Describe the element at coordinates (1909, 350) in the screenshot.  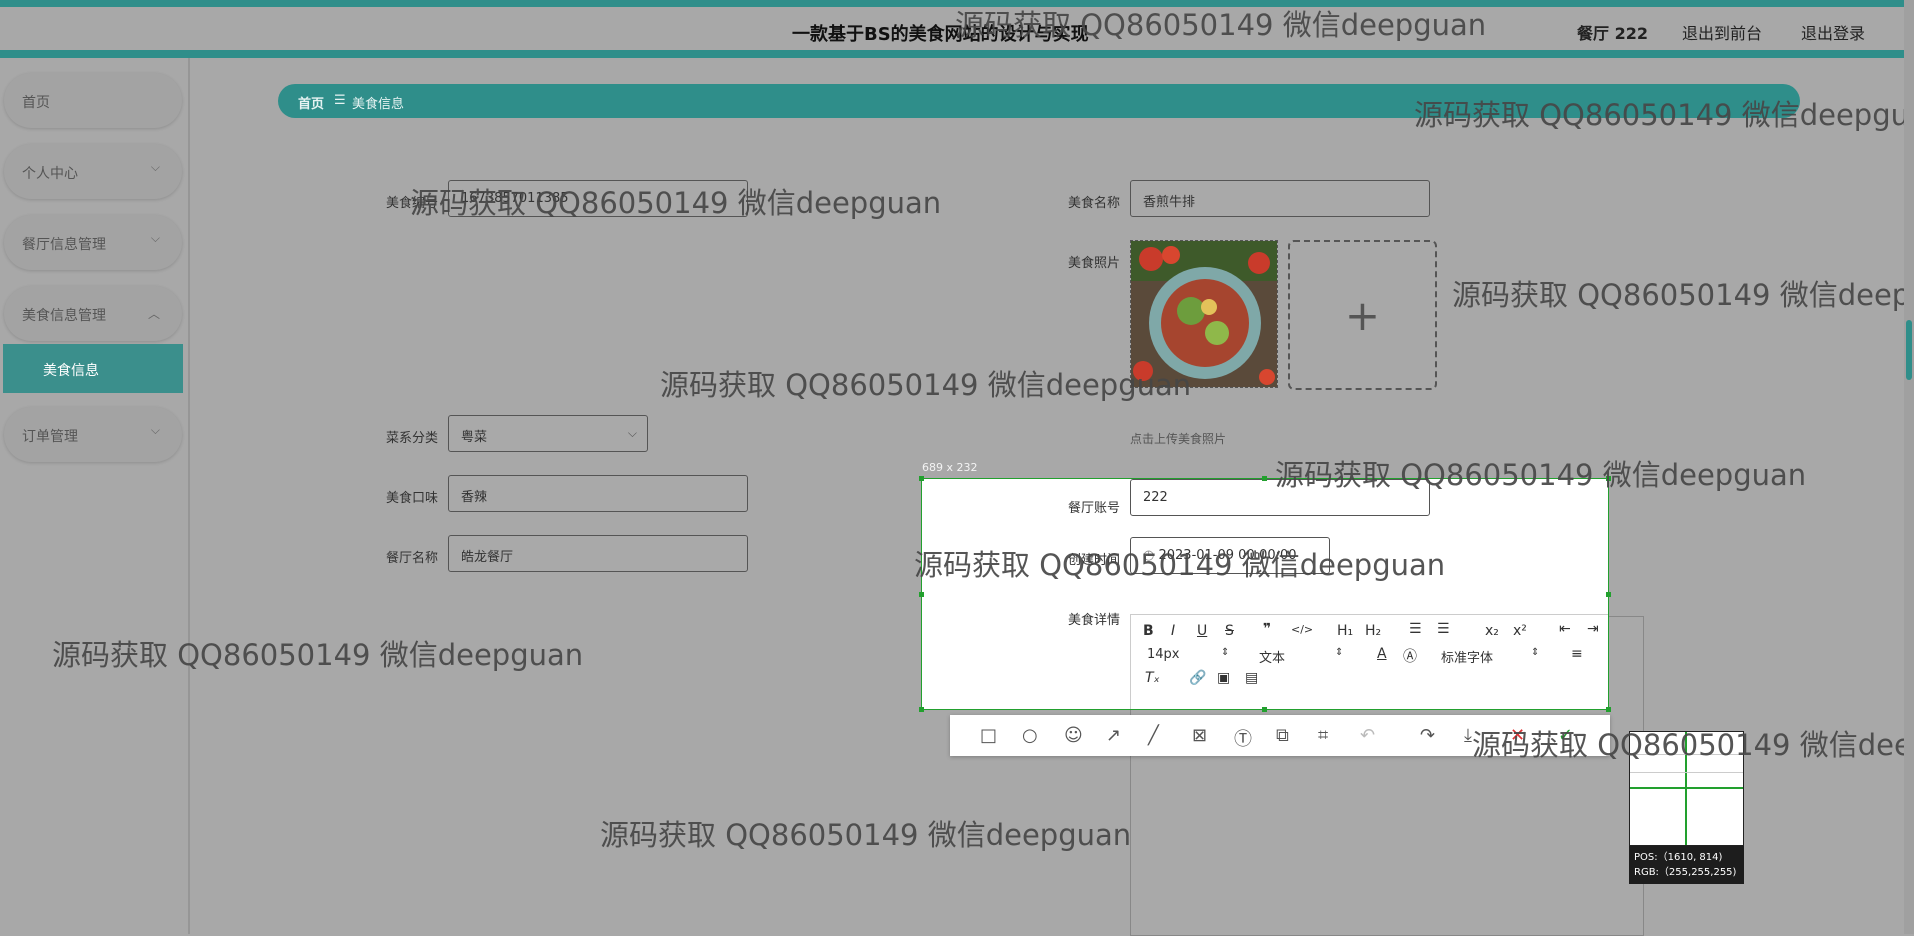
I see `scrollbar-thumb` at that location.